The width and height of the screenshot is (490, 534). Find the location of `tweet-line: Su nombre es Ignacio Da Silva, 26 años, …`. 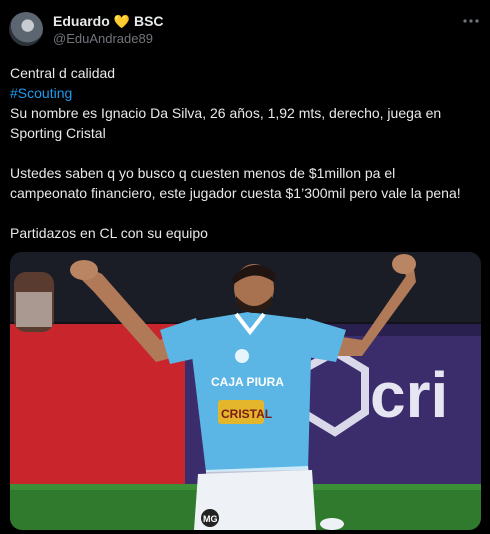

tweet-line: Su nombre es Ignacio Da Silva, 26 años, … is located at coordinates (226, 113).